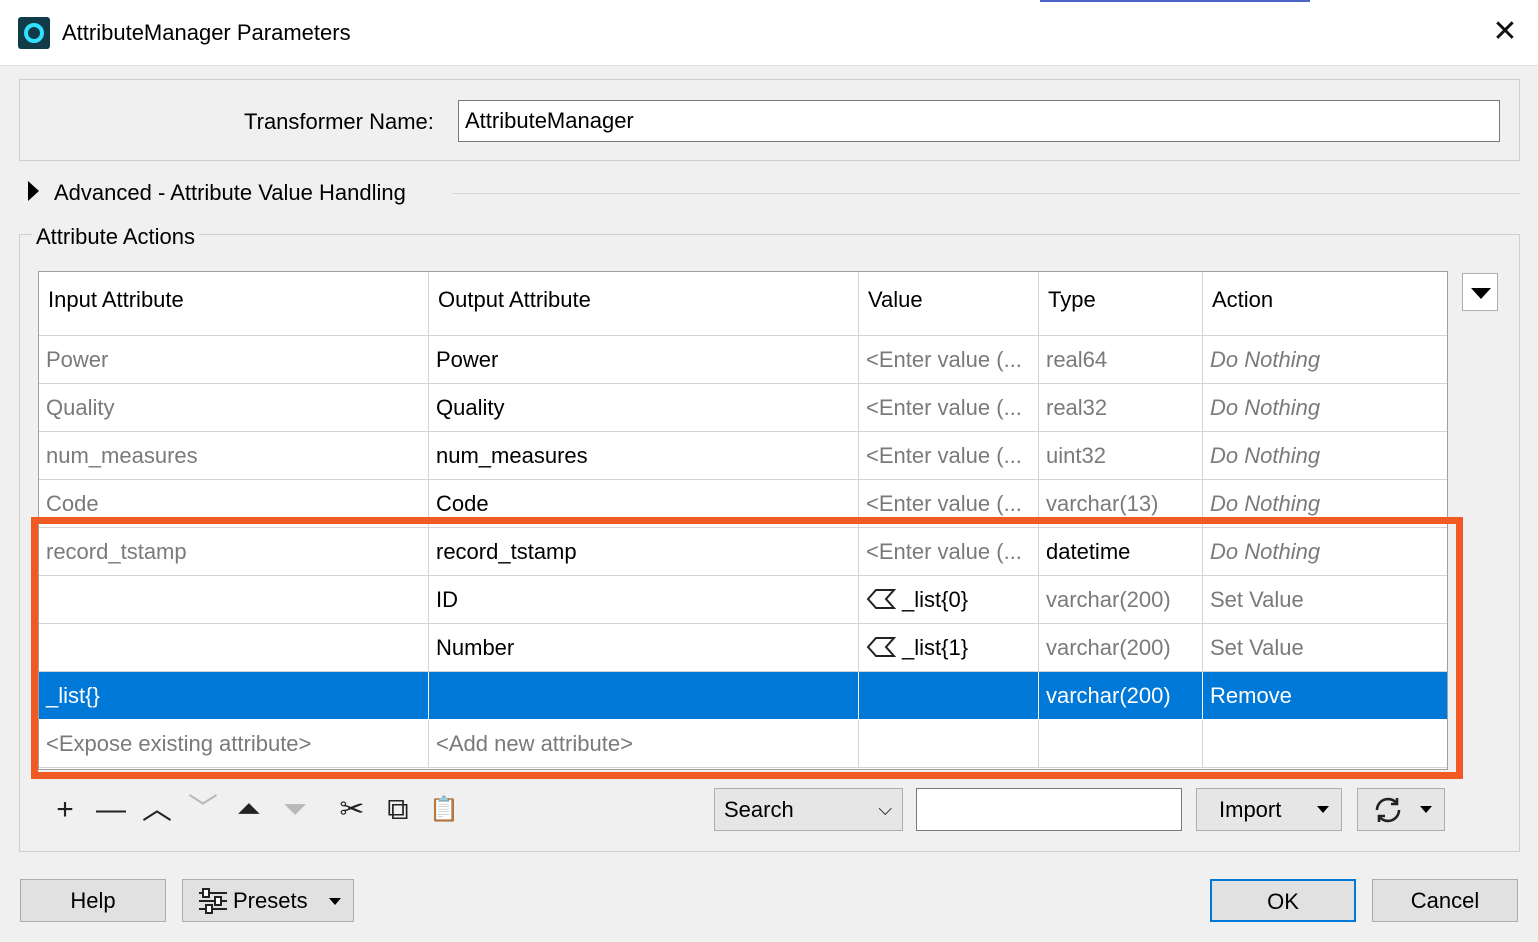  What do you see at coordinates (644, 360) in the screenshot?
I see `cell-output: Power` at bounding box center [644, 360].